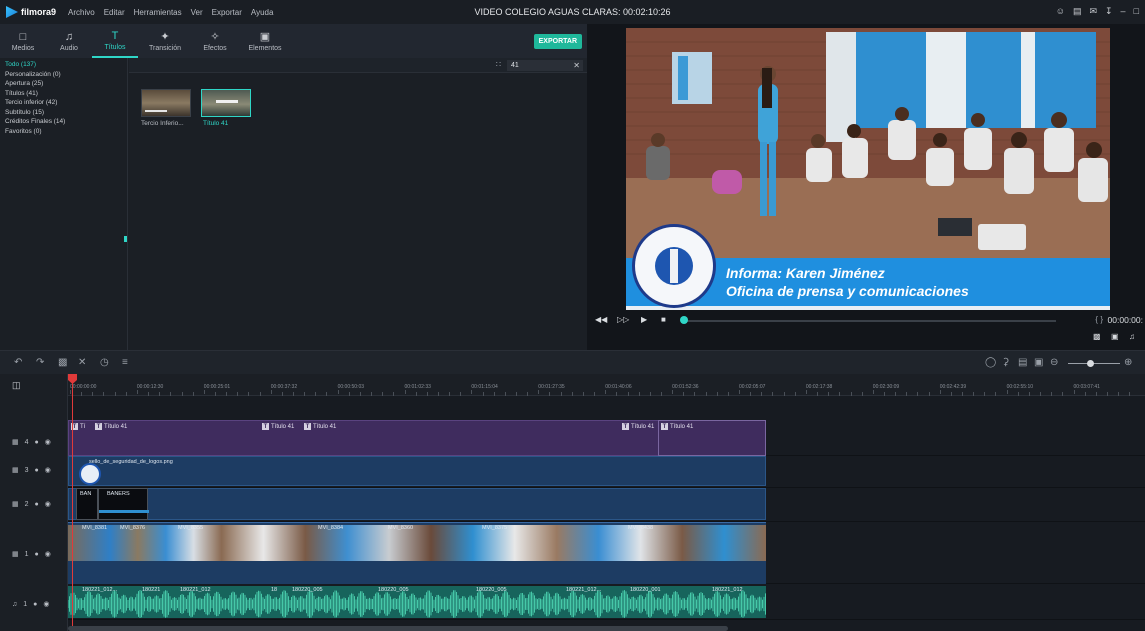  I want to click on cut-icon: ✕, so click(82, 362).